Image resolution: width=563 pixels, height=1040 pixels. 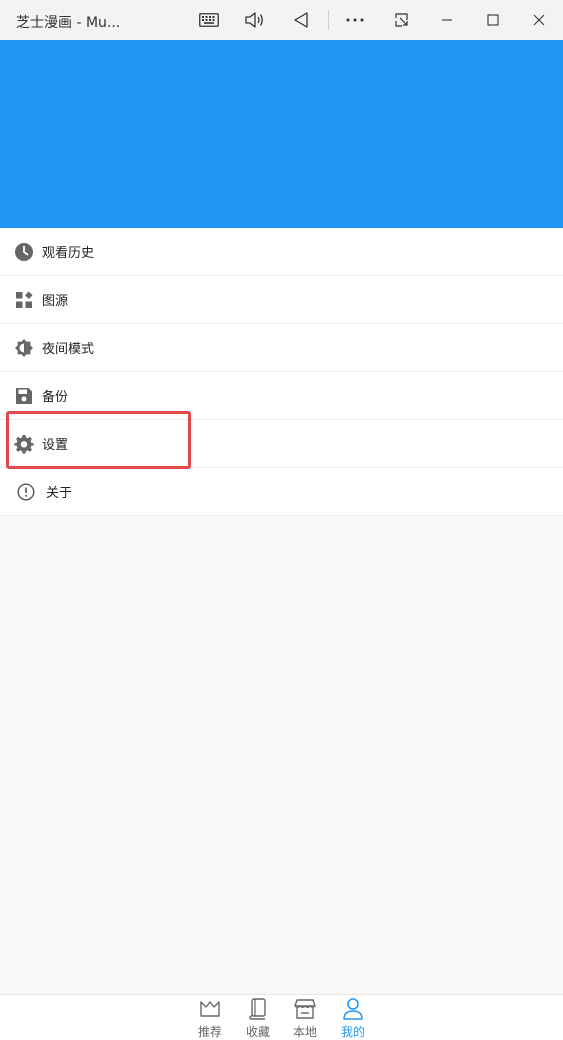 I want to click on menu-item-label: 设置, so click(x=55, y=445).